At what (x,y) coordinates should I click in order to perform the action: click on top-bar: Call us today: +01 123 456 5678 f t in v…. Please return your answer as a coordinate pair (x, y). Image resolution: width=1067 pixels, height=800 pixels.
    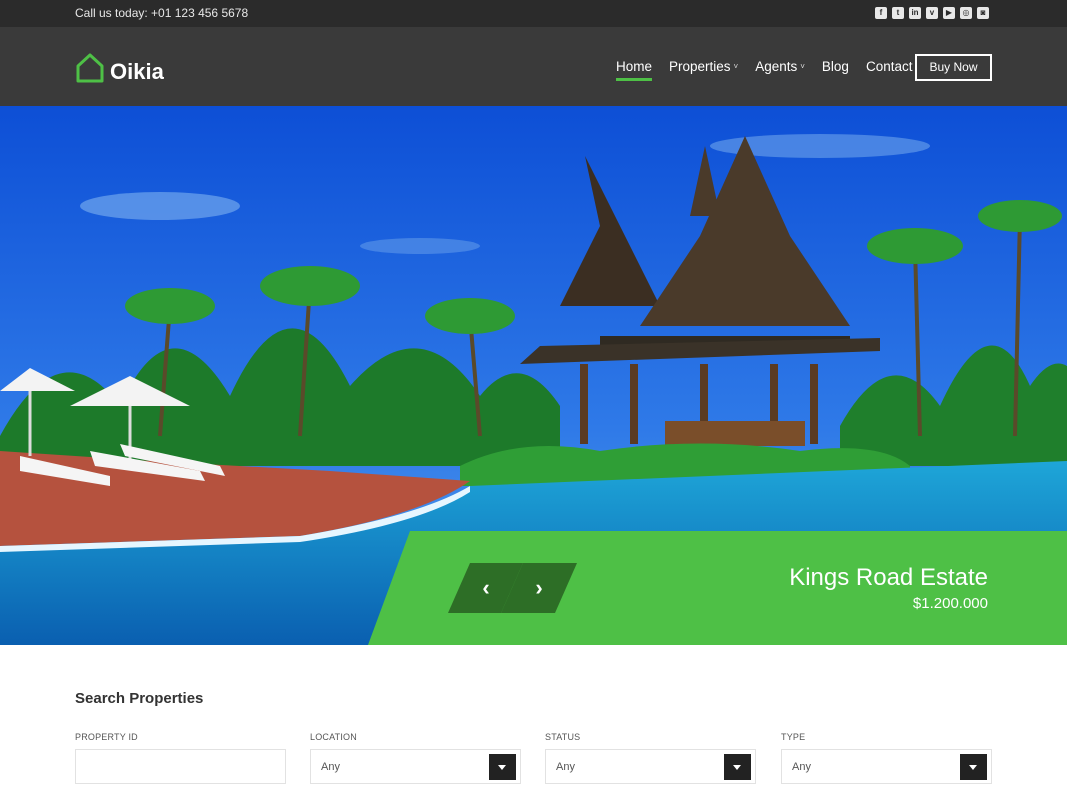
    Looking at the image, I should click on (533, 13).